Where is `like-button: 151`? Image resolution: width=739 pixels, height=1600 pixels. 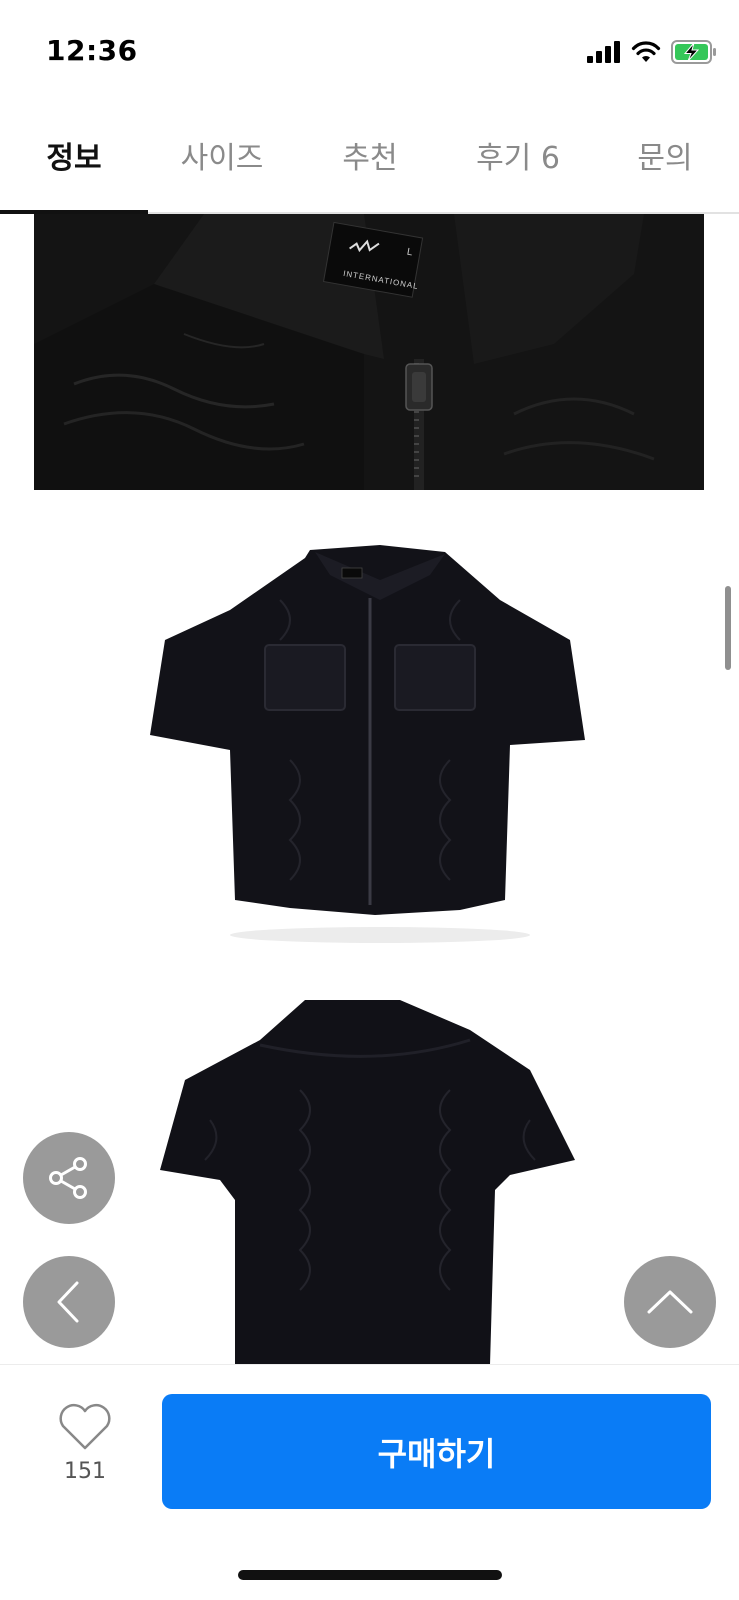 like-button: 151 is located at coordinates (85, 1443).